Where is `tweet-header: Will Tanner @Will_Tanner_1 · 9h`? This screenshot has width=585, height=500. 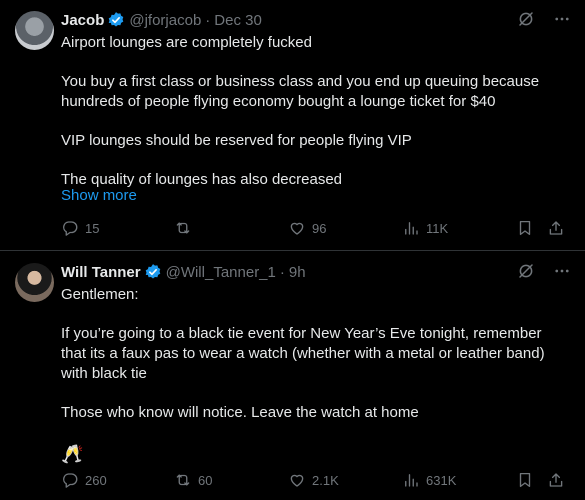 tweet-header: Will Tanner @Will_Tanner_1 · 9h is located at coordinates (183, 272).